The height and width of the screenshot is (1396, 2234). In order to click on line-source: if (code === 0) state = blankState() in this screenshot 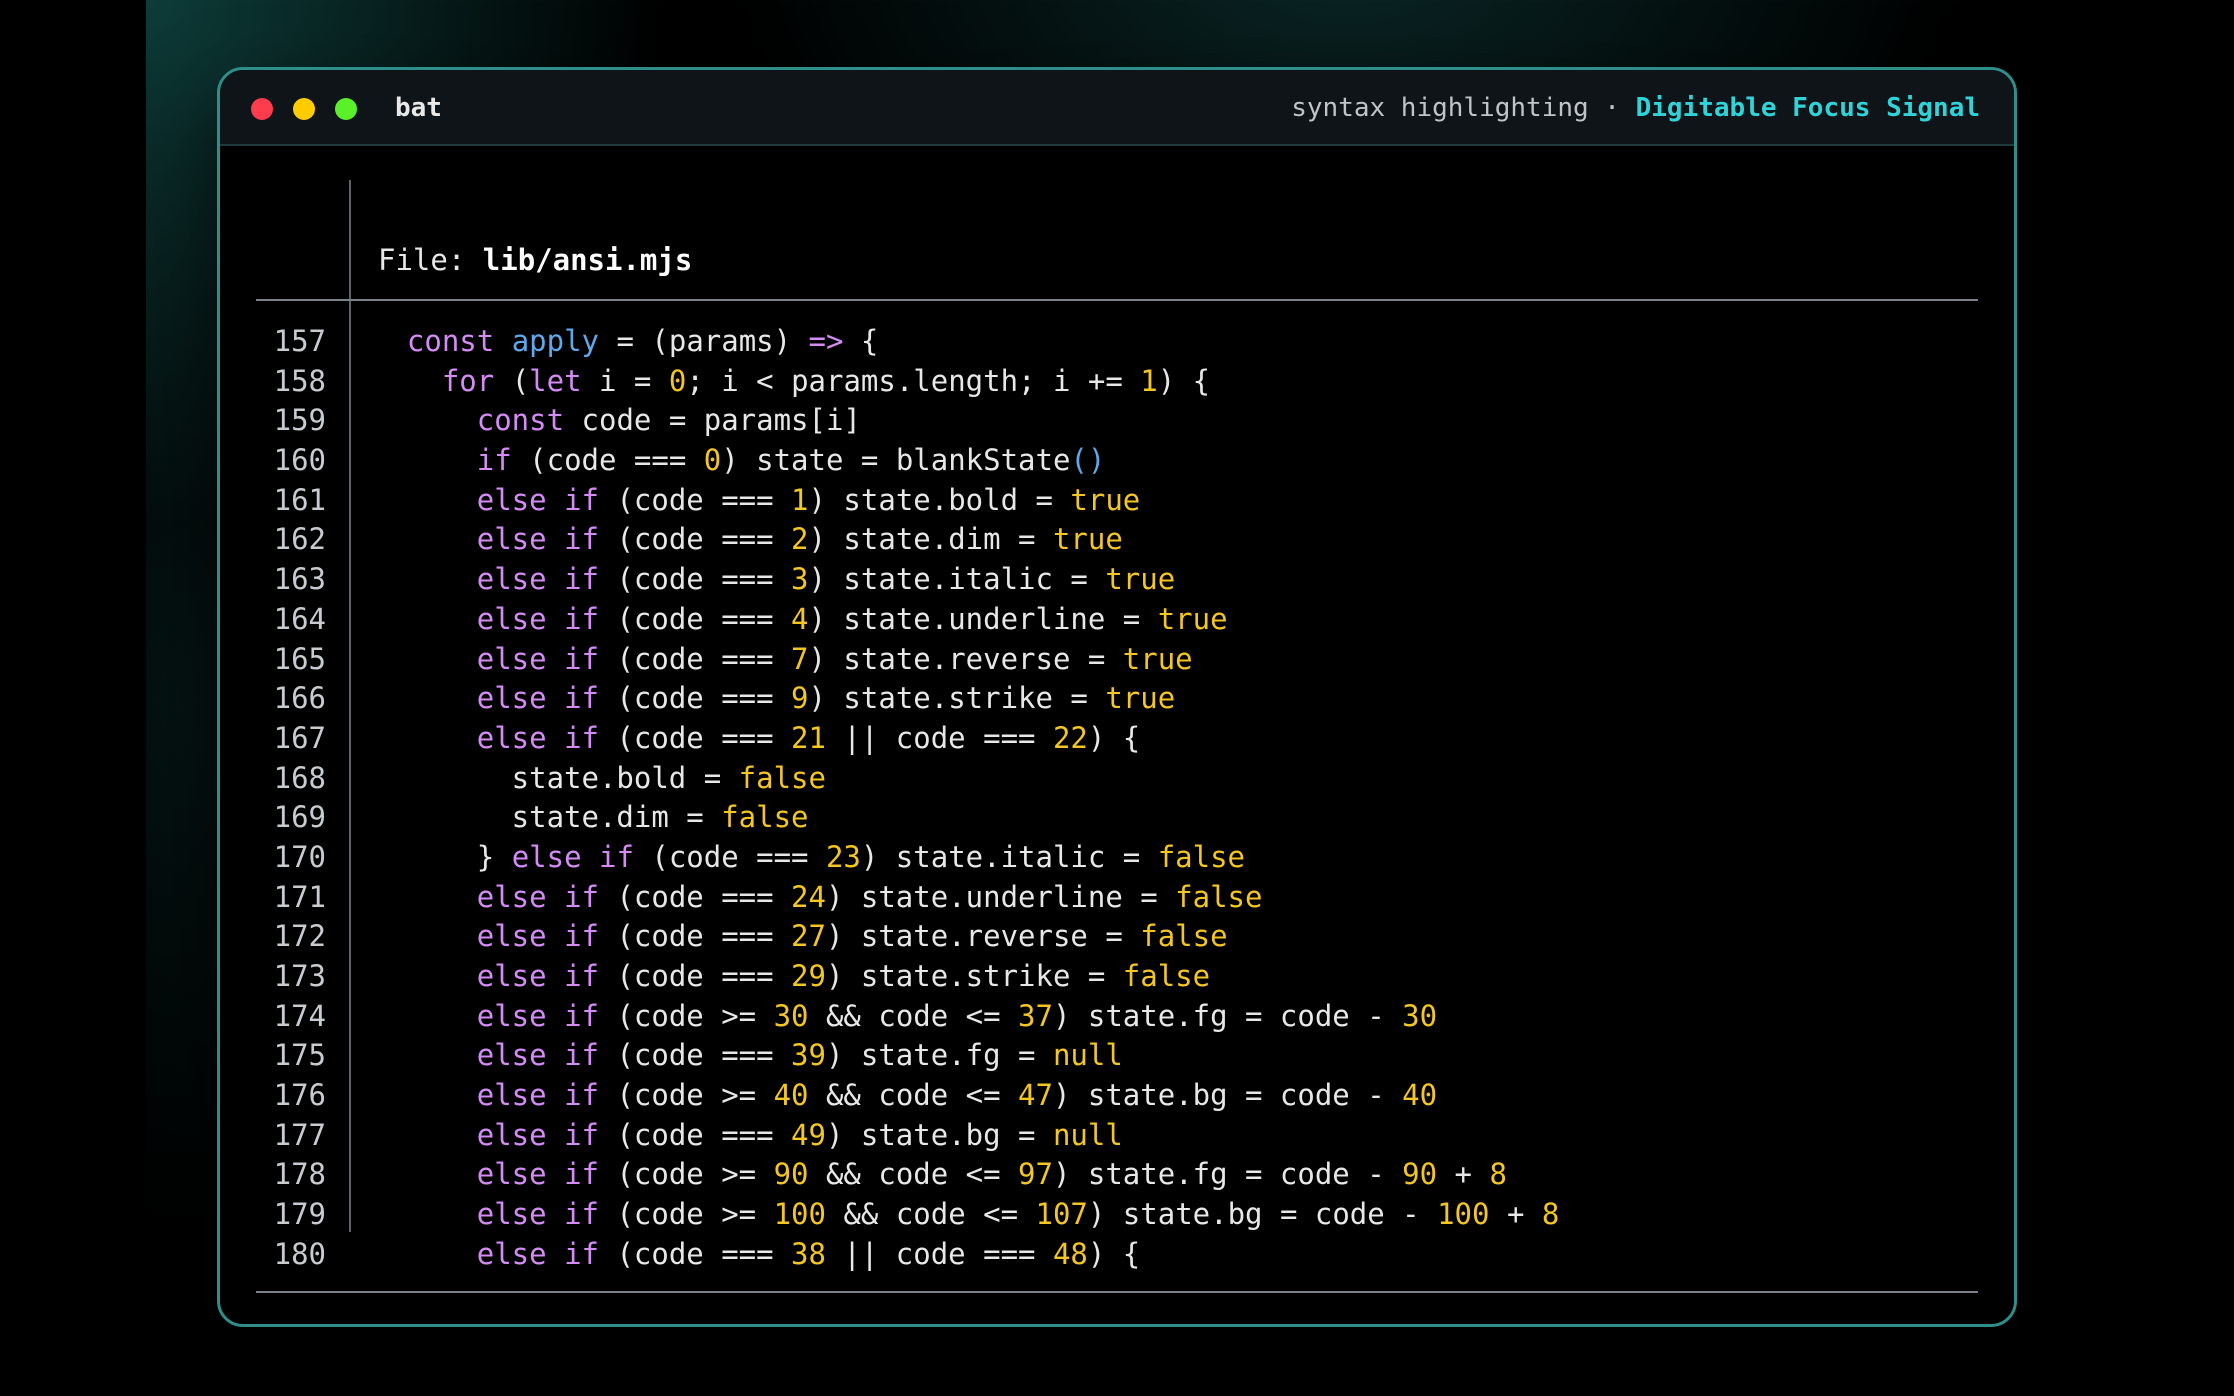, I will do `click(739, 461)`.